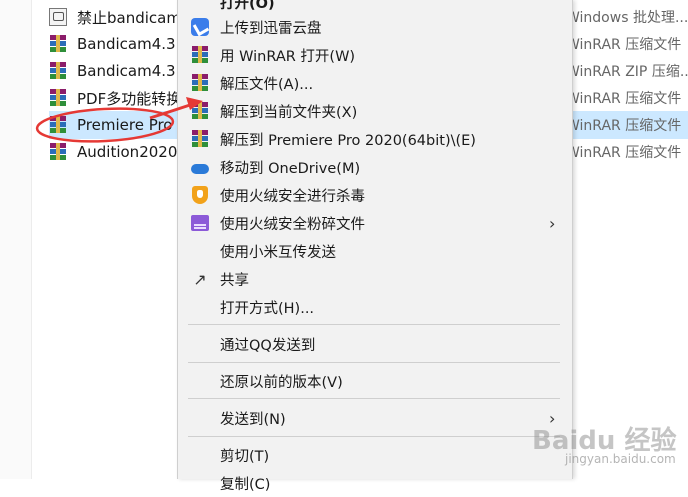  I want to click on menu-item-label: 共享, so click(234, 280).